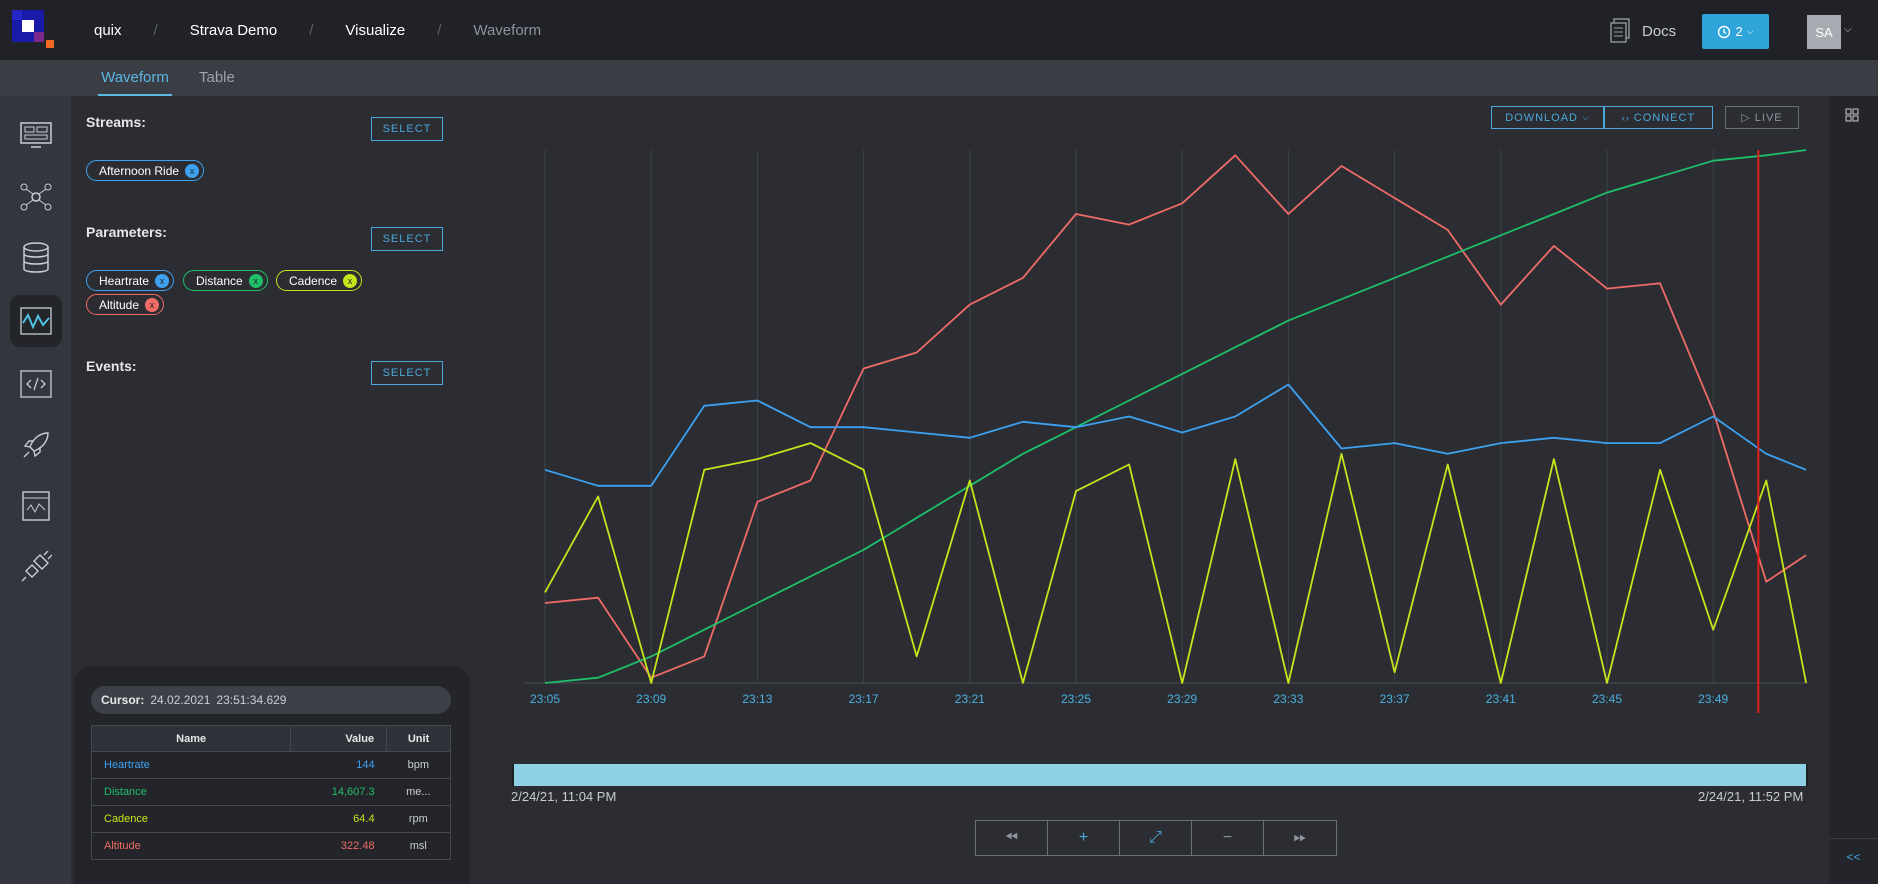 The image size is (1878, 884). I want to click on x-tick-label: 23:37, so click(1395, 699).